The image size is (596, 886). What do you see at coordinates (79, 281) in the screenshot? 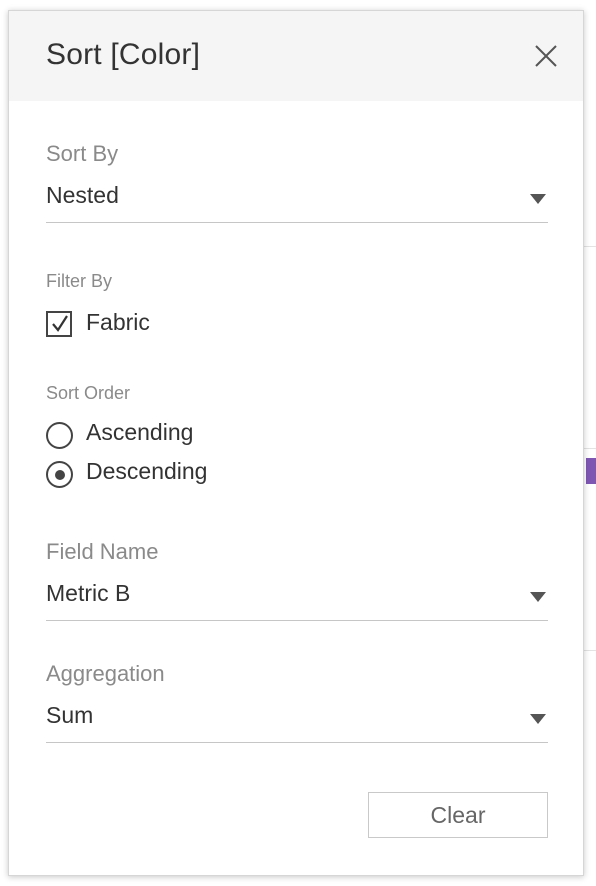
I see `filter-by-label: Filter By` at bounding box center [79, 281].